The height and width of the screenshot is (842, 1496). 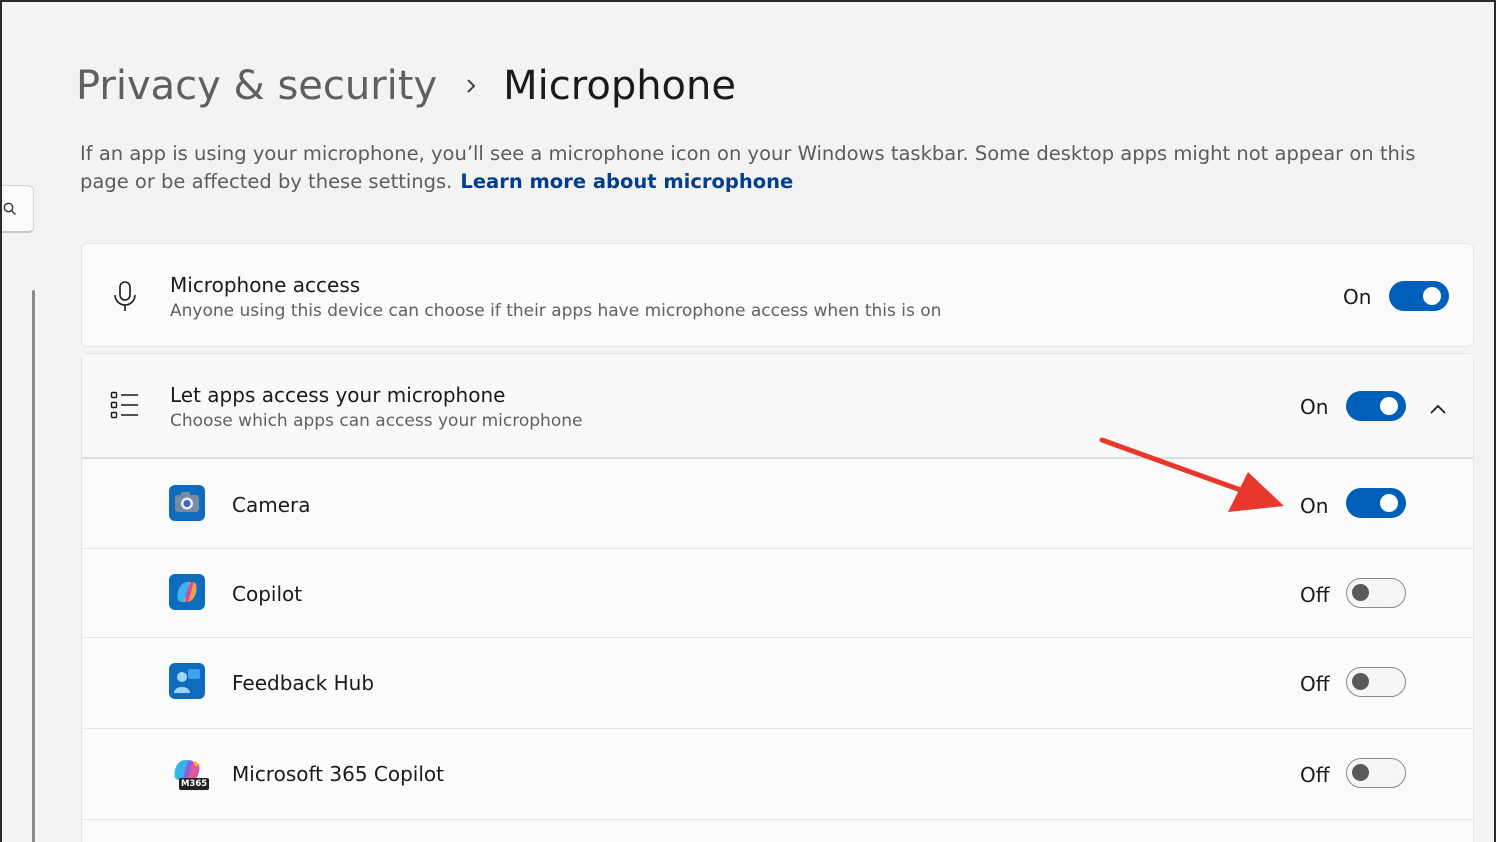 I want to click on sidebar-search-box, so click(x=18, y=209).